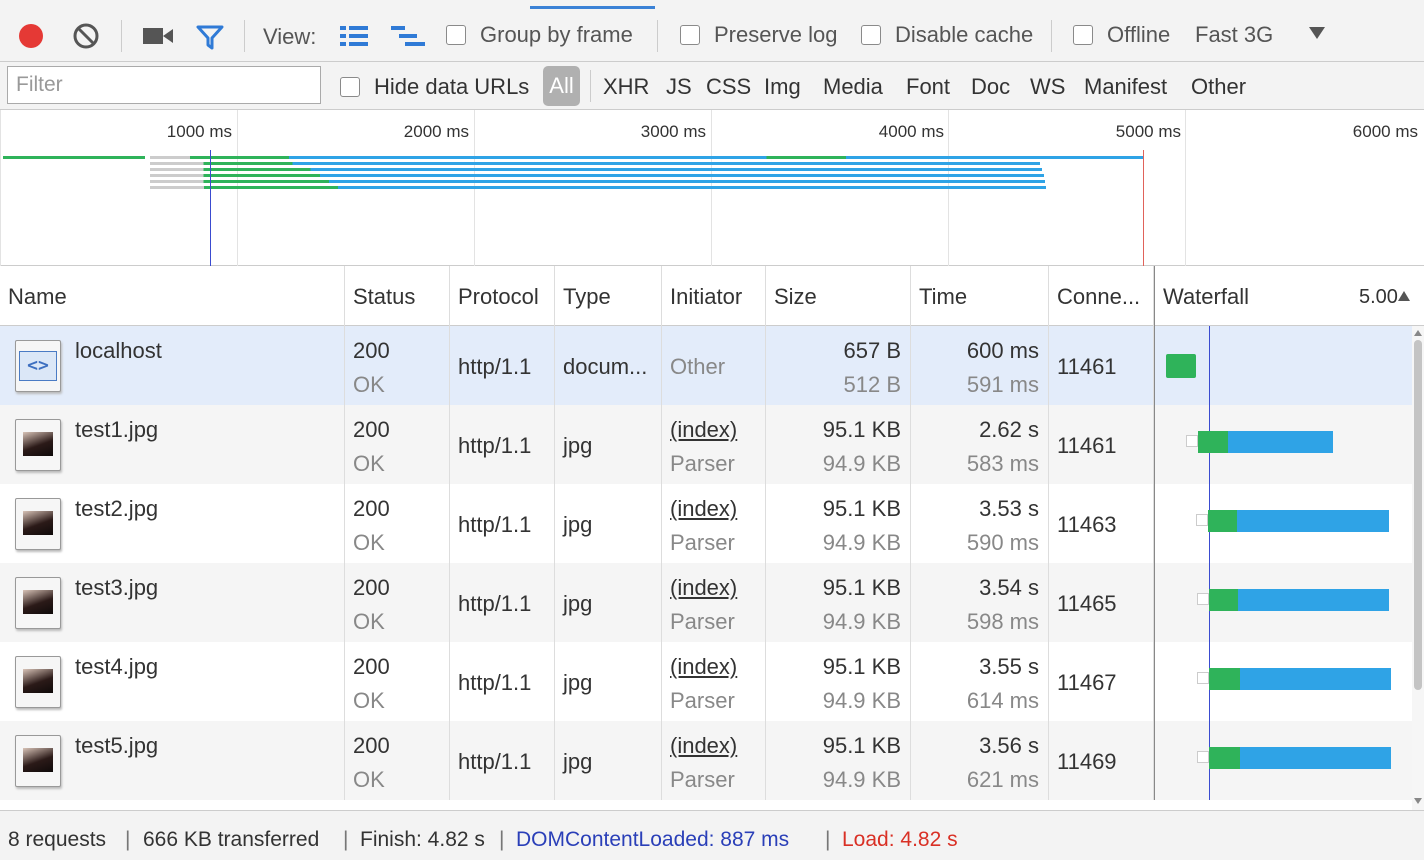  Describe the element at coordinates (422, 839) in the screenshot. I see `finish-time: Finish: 4.82 s` at that location.